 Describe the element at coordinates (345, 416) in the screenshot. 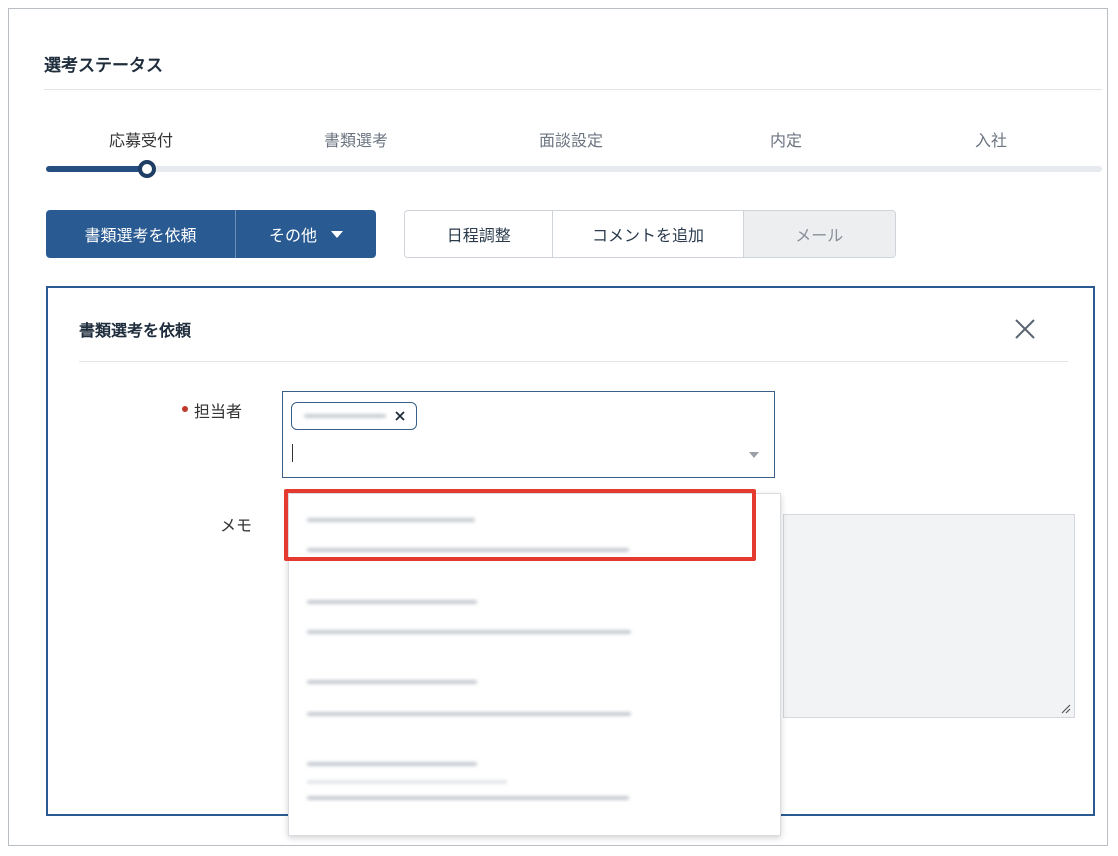

I see `assignee-tag-text-redacted` at that location.